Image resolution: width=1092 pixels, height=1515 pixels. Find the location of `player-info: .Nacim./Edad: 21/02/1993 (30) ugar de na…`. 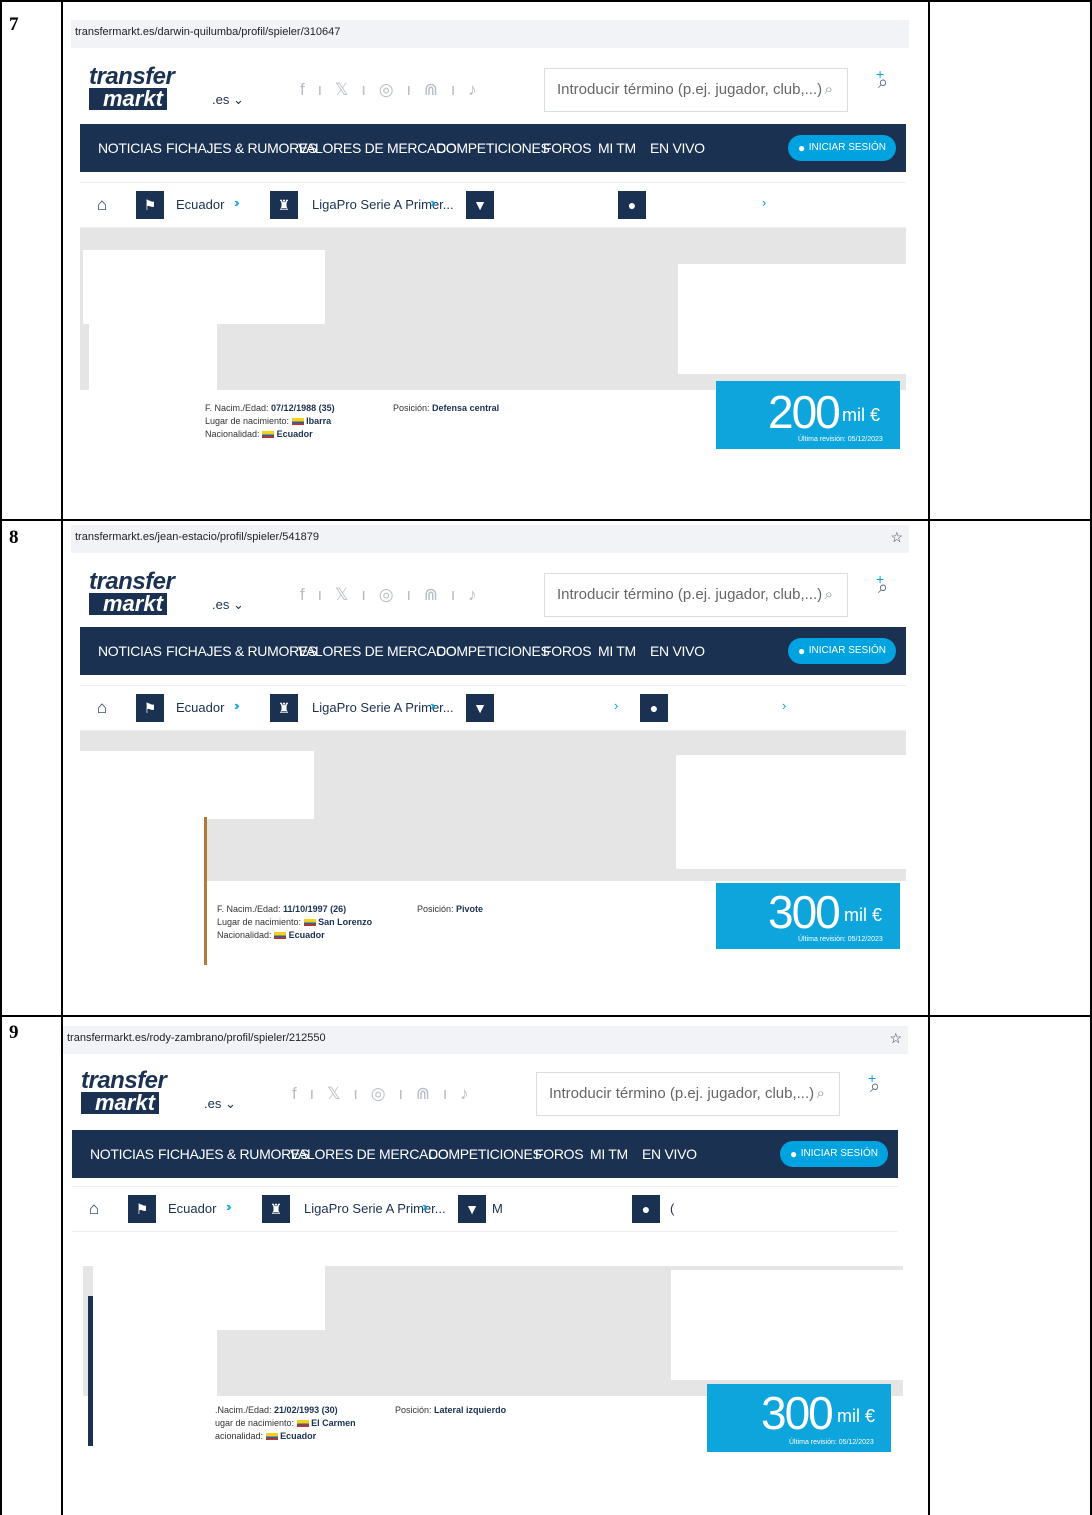

player-info: .Nacim./Edad: 21/02/1993 (30) ugar de na… is located at coordinates (285, 1423).